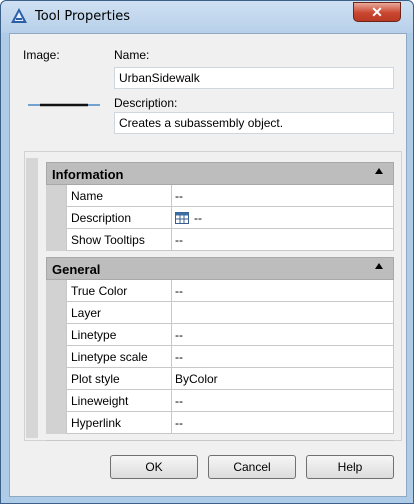  Describe the element at coordinates (83, 16) in the screenshot. I see `window-title: Tool Properties` at that location.